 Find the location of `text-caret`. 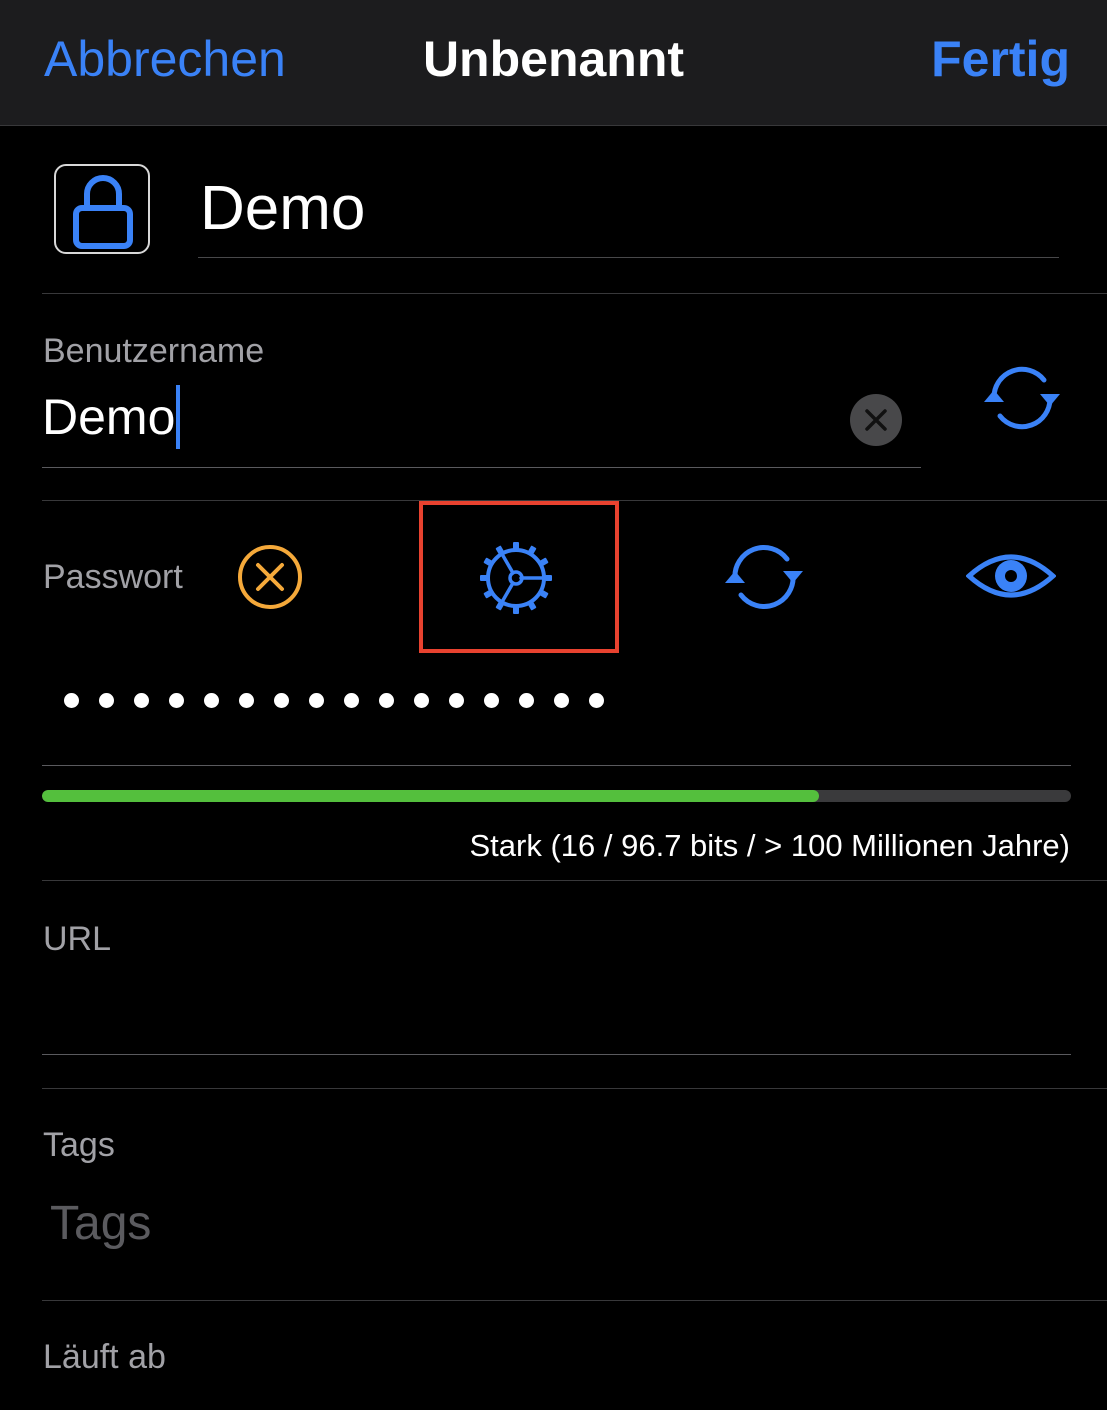

text-caret is located at coordinates (178, 416).